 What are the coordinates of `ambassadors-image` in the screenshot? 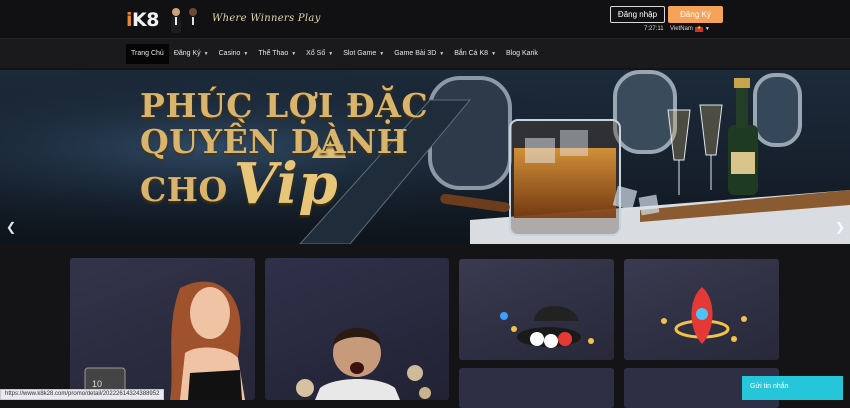 It's located at (184, 20).